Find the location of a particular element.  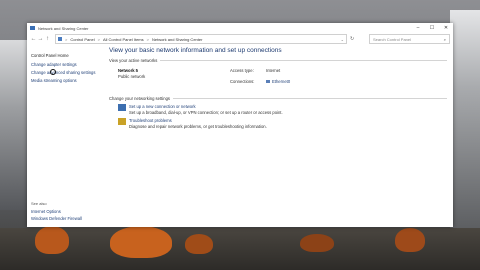

title-bar: Network and Sharing Center – ☐ ✕ is located at coordinates (240, 28).